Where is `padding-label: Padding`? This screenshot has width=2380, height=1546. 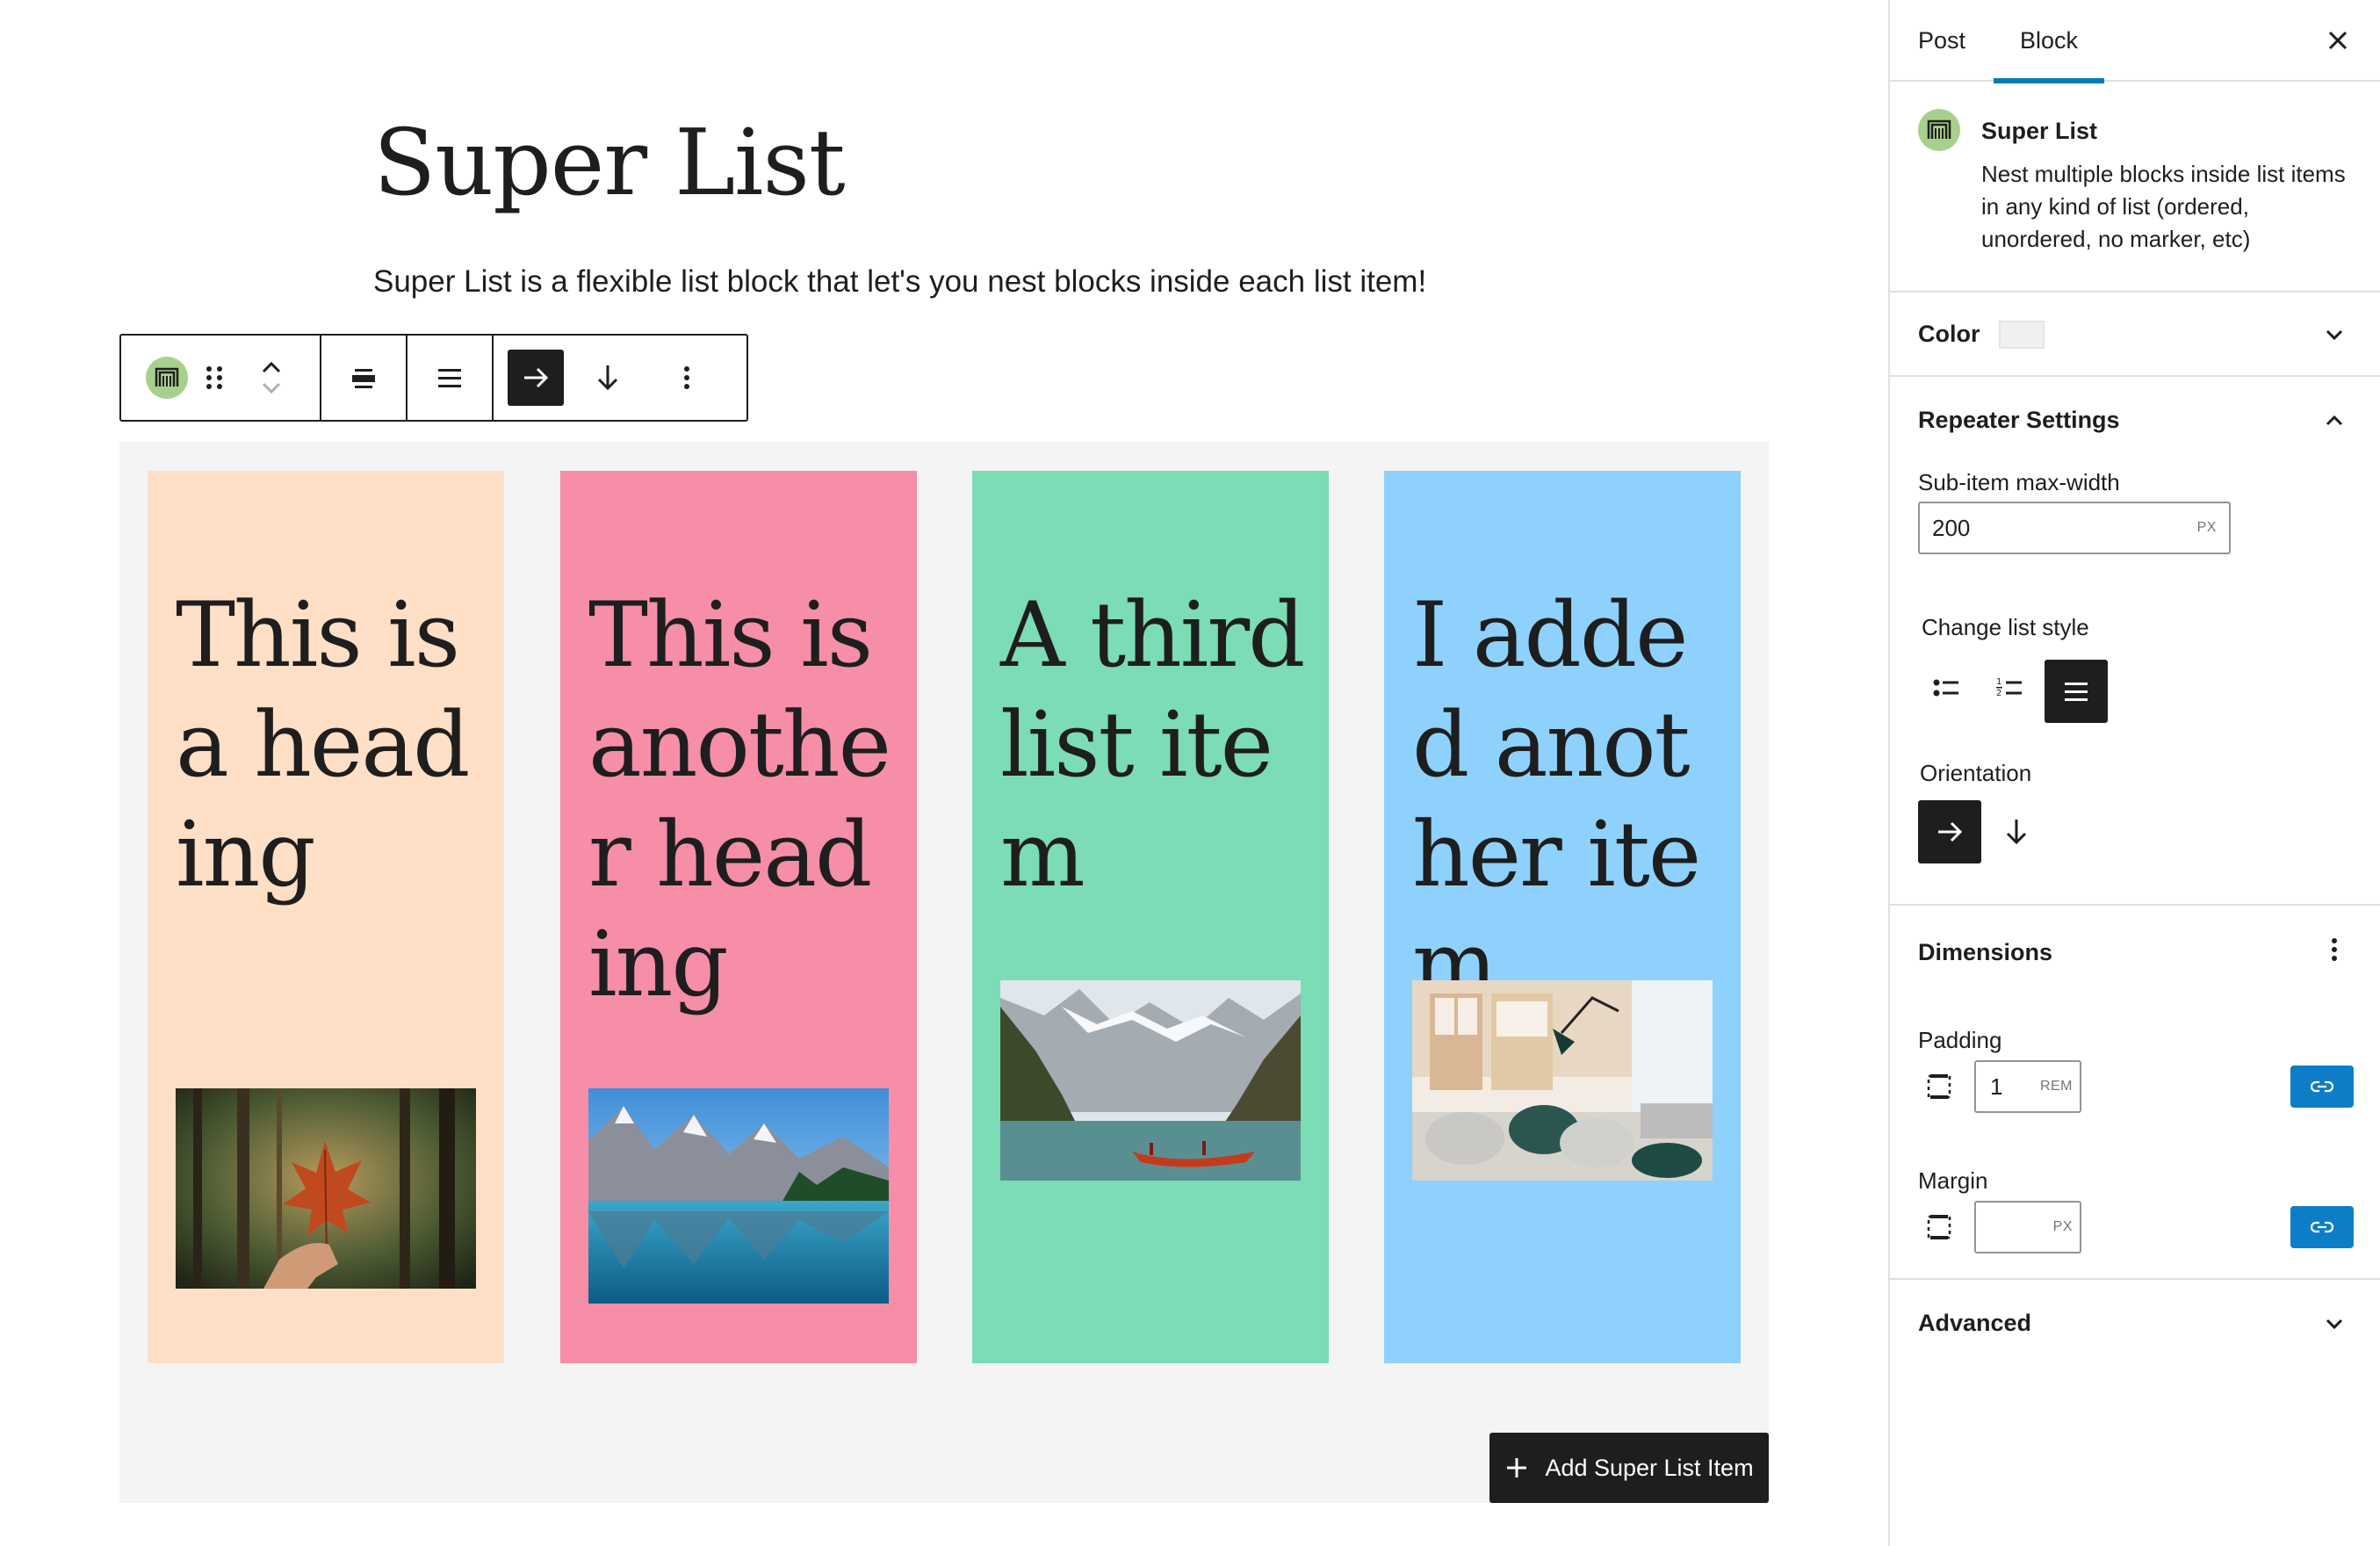
padding-label: Padding is located at coordinates (1960, 1040).